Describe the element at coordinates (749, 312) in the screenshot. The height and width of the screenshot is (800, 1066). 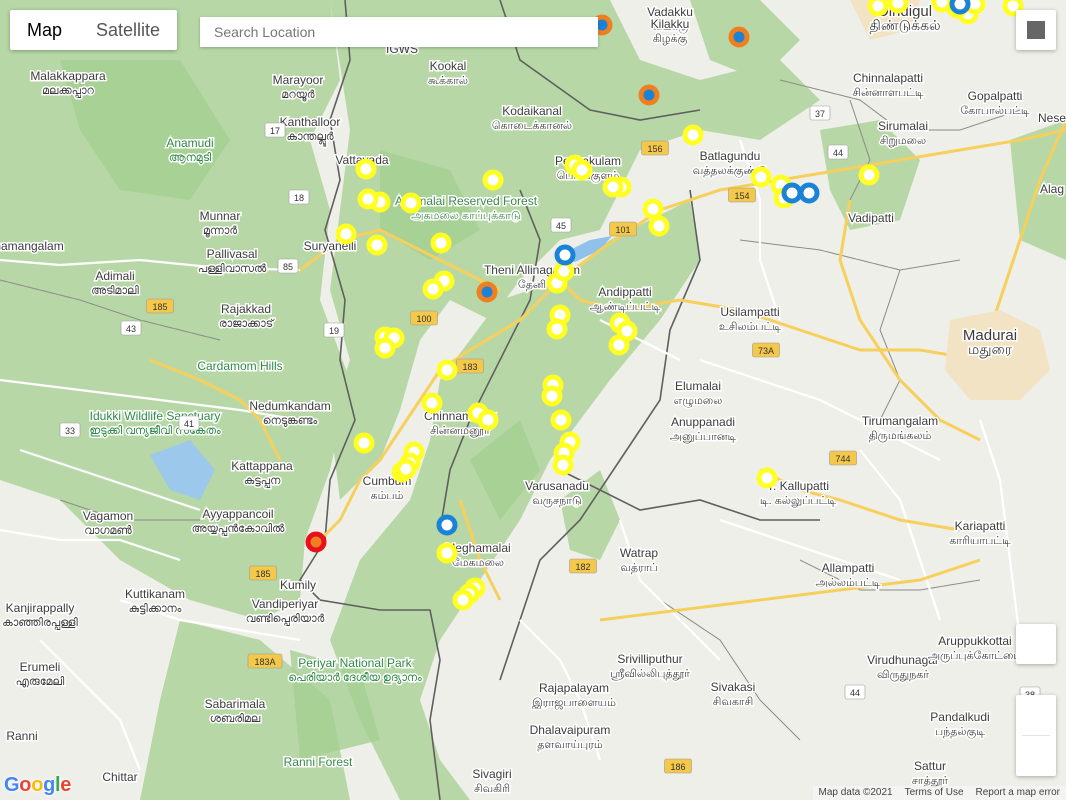
I see `place-label: Usilampatti` at that location.